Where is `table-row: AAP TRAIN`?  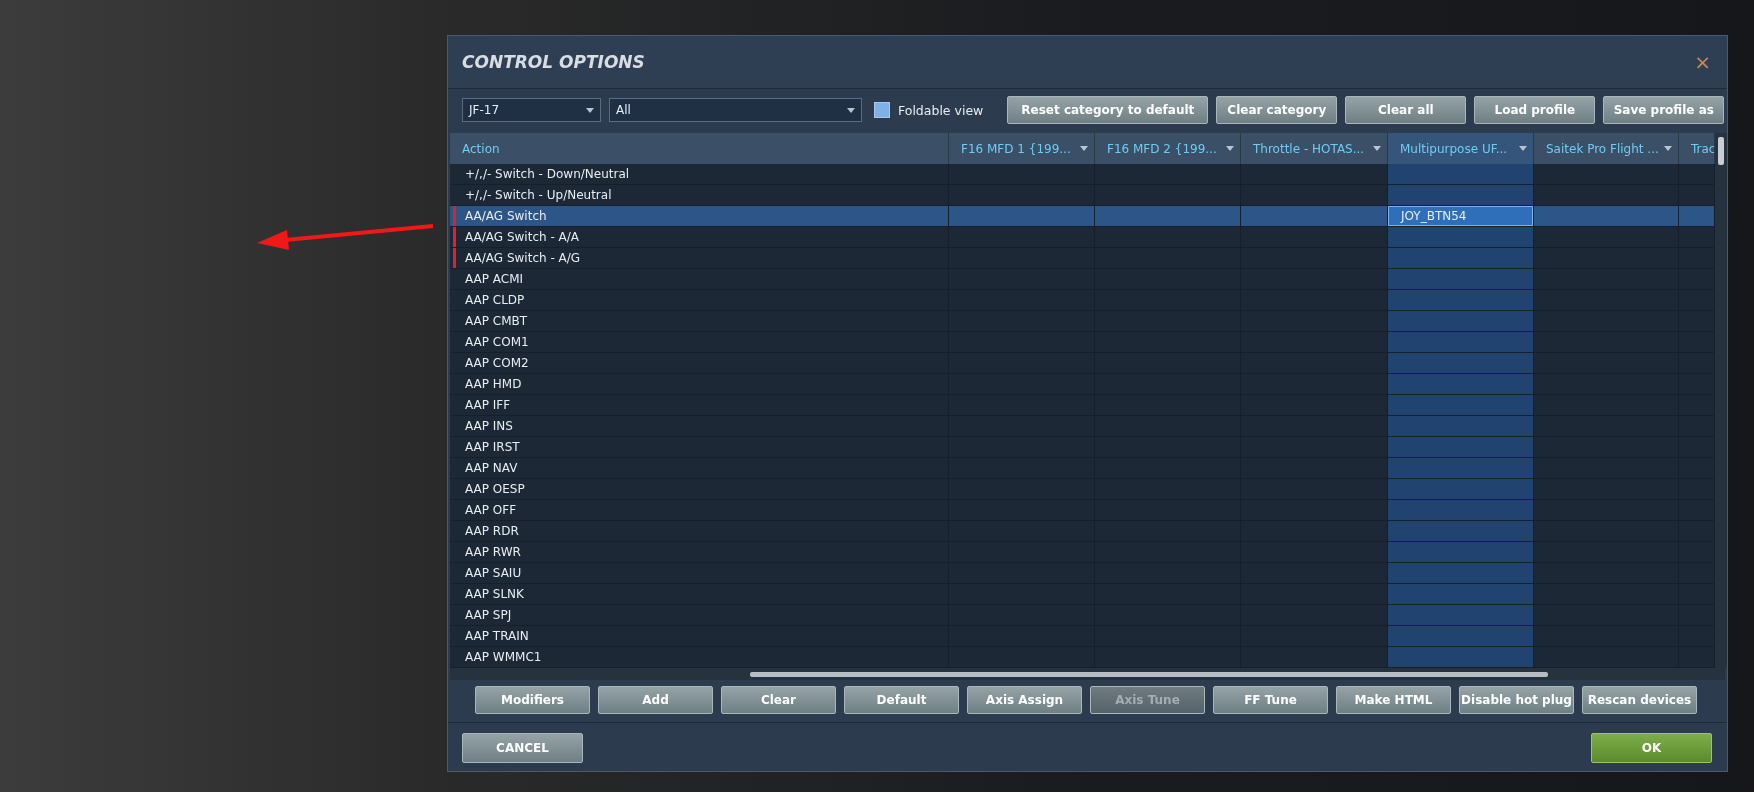
table-row: AAP TRAIN is located at coordinates (1082, 636).